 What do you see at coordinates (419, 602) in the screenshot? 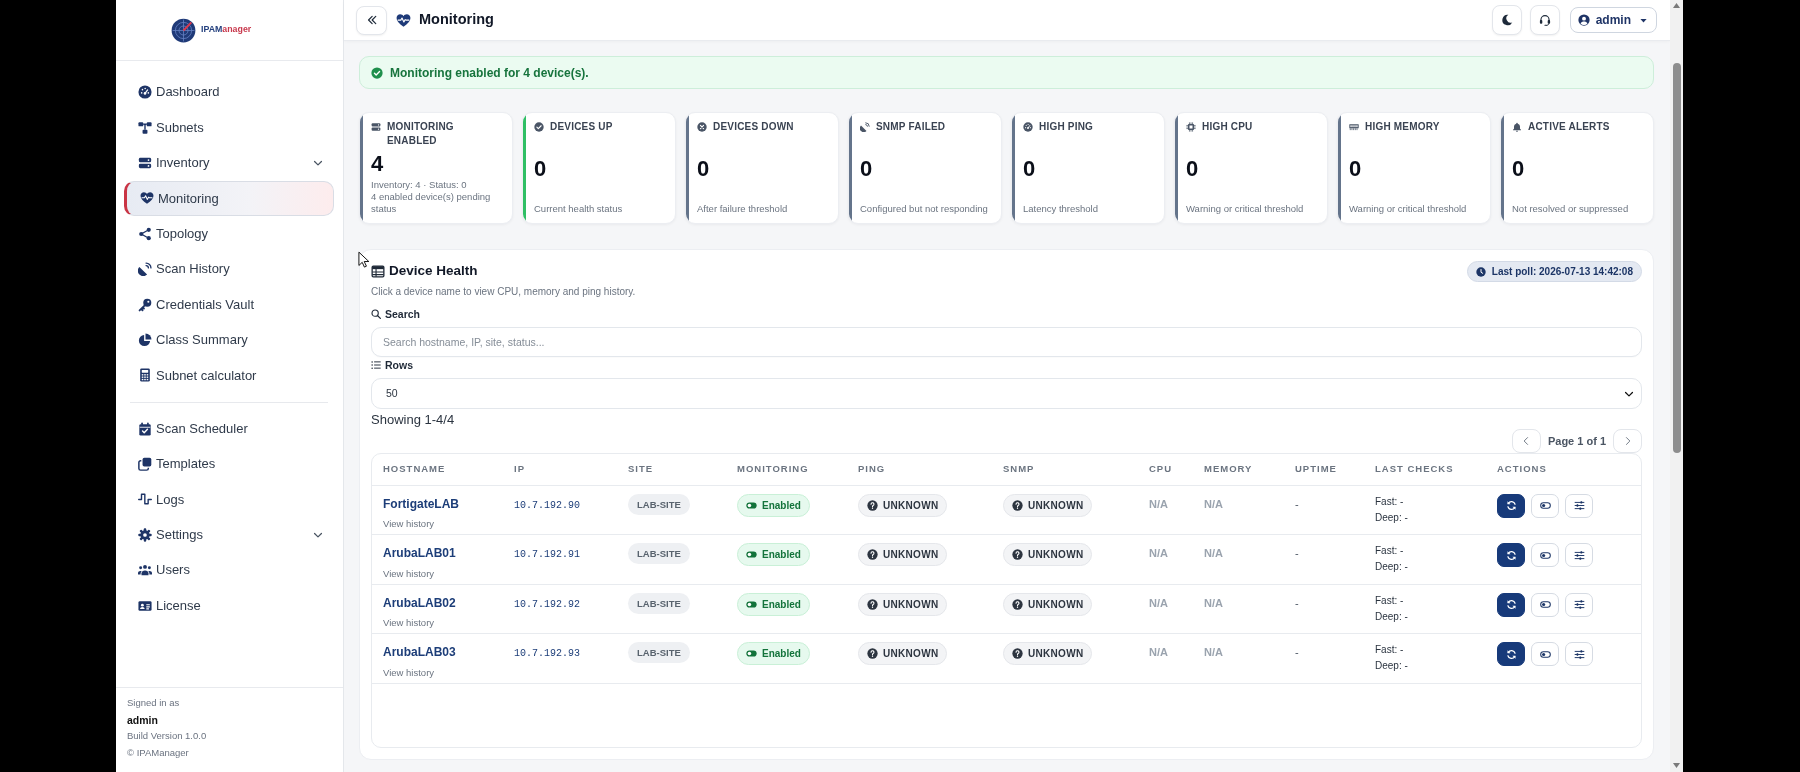
I see `hostname-link: ArubaLAB02` at bounding box center [419, 602].